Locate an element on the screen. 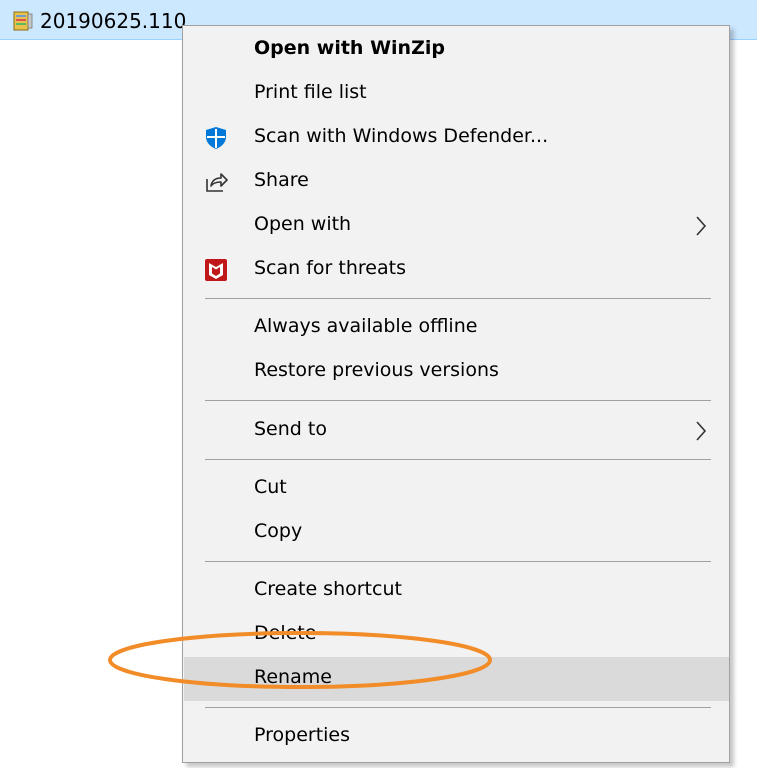  menu-item-label: Delete is located at coordinates (285, 633).